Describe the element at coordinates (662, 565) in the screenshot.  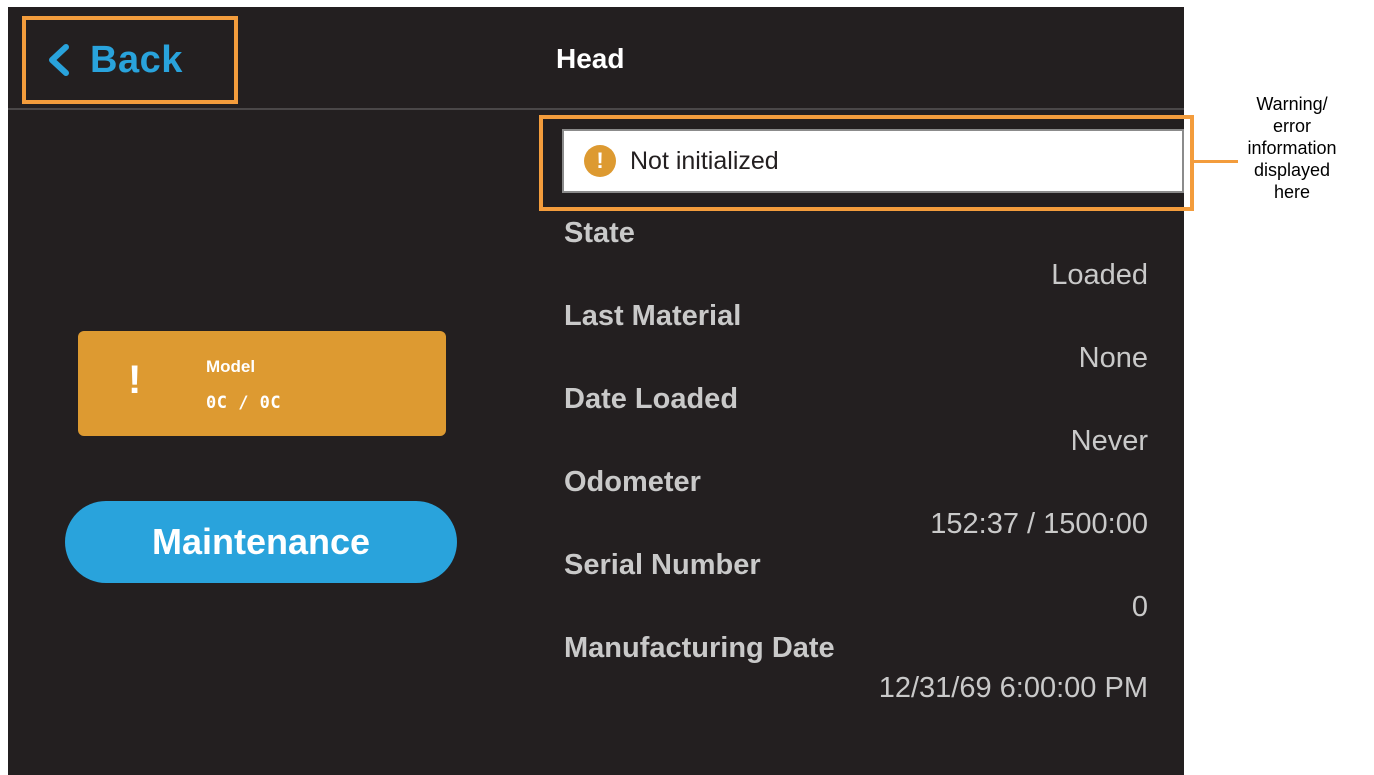
I see `detail-label-serial-number: Serial Number` at that location.